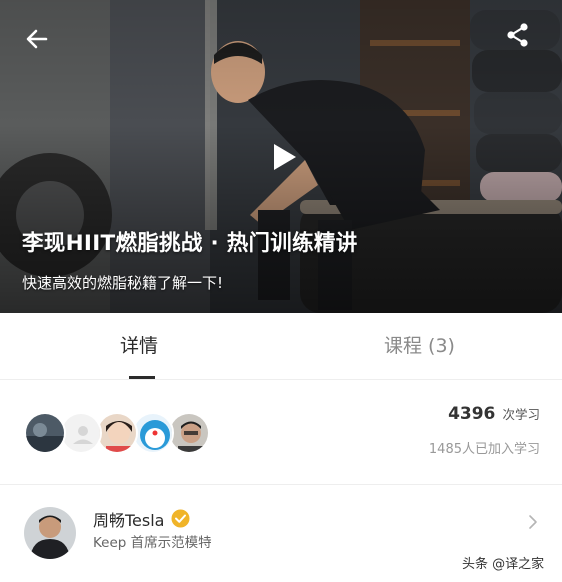 Image resolution: width=562 pixels, height=582 pixels. What do you see at coordinates (129, 520) in the screenshot?
I see `coach-name: 周畅Tesla` at bounding box center [129, 520].